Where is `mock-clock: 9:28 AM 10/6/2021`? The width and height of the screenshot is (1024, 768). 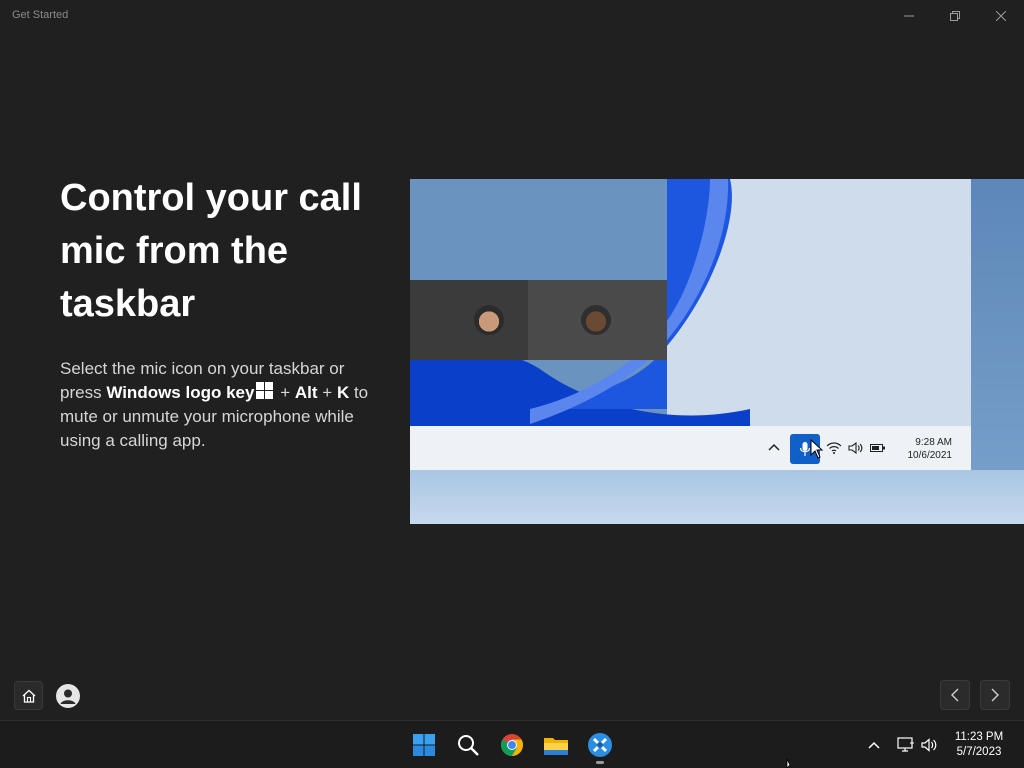
mock-clock: 9:28 AM 10/6/2021 is located at coordinates (925, 449).